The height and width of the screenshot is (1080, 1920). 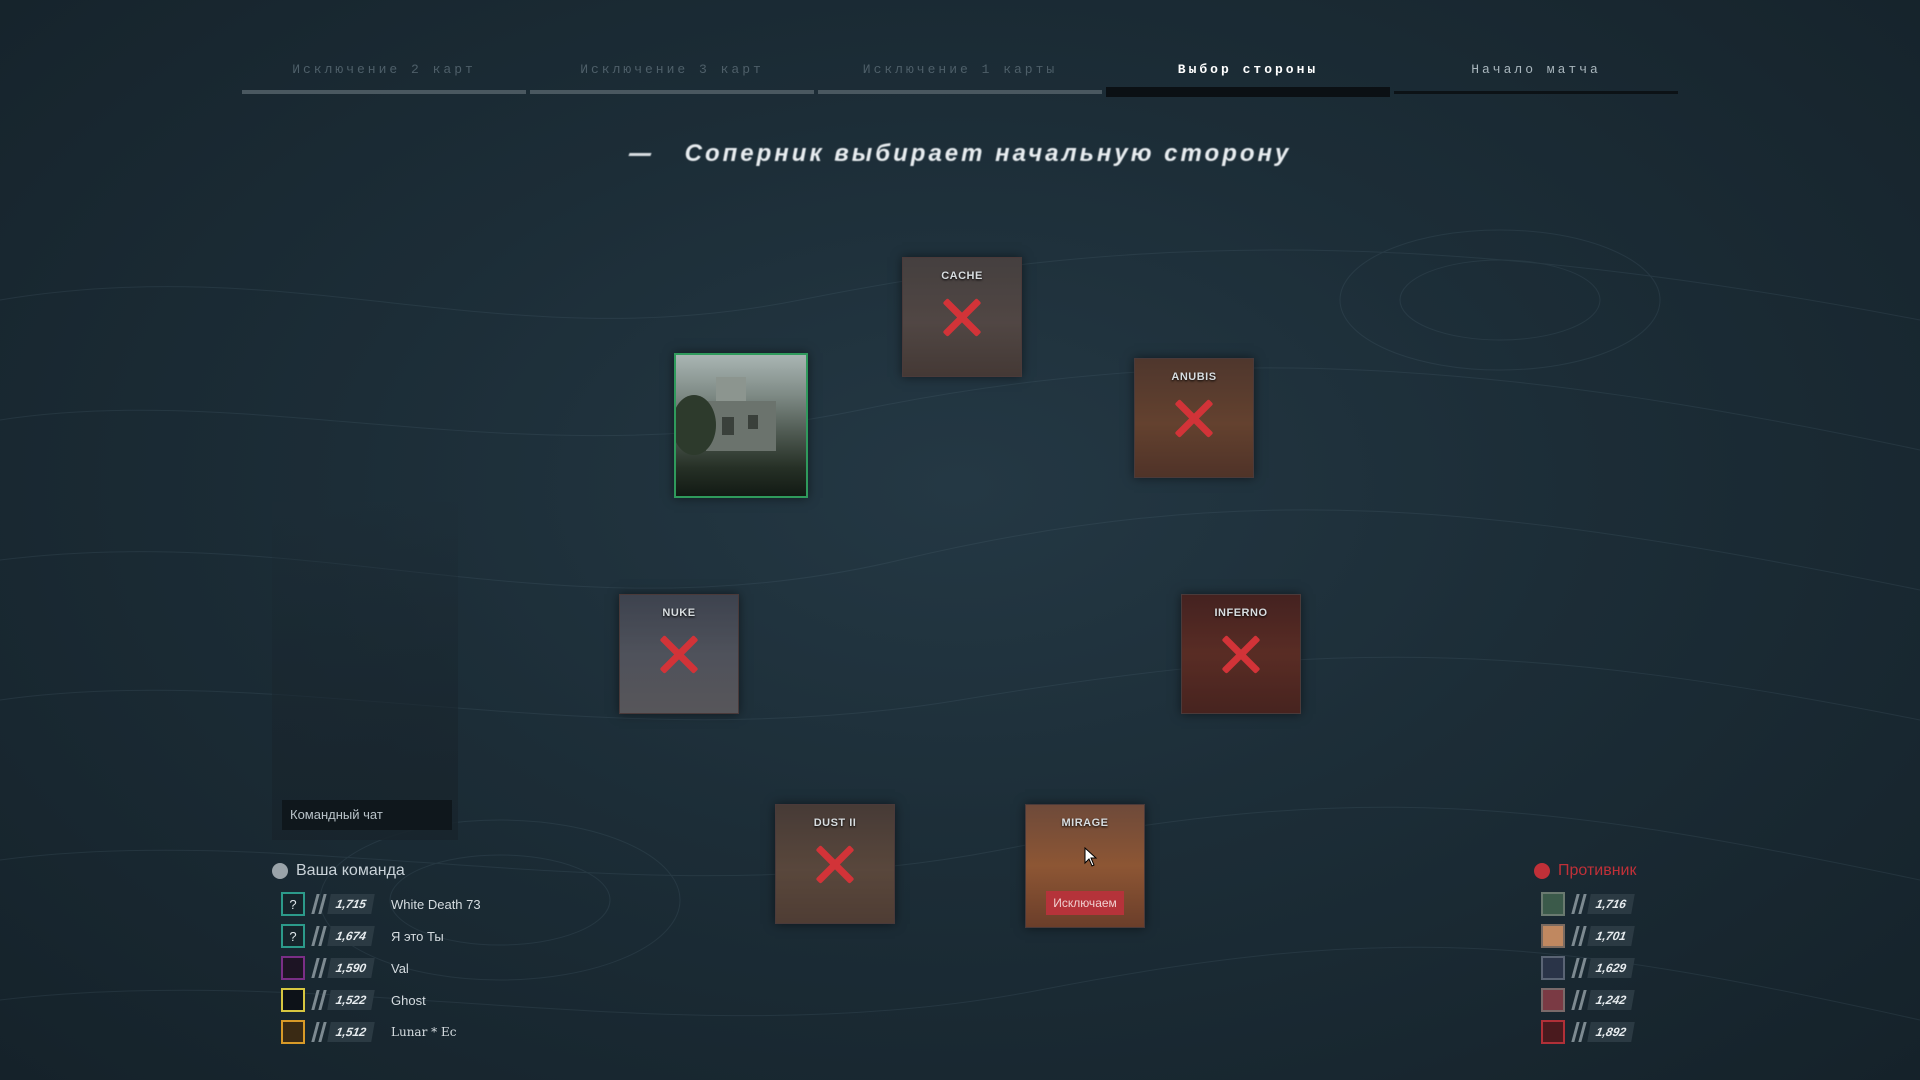 What do you see at coordinates (408, 1000) in the screenshot?
I see `player-name: Ghost` at bounding box center [408, 1000].